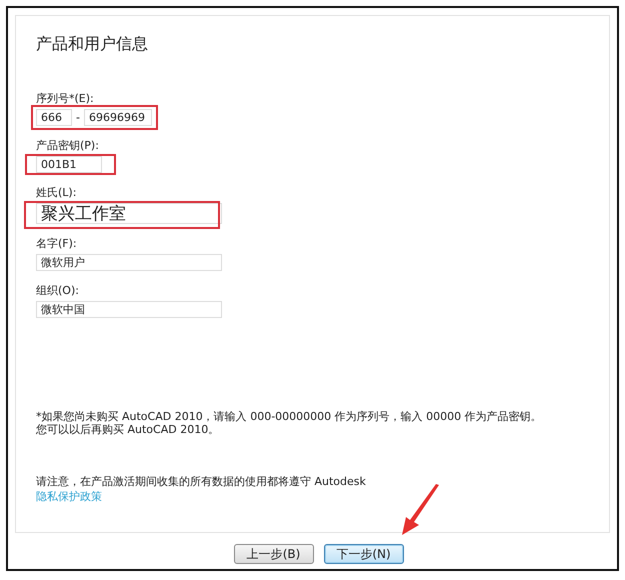  I want to click on field-label: 产品密钥(P):, so click(67, 145).